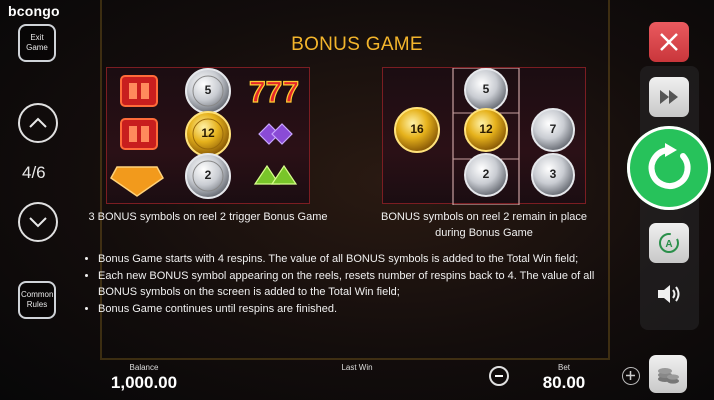  What do you see at coordinates (417, 129) in the screenshot?
I see `coin-value: 16` at bounding box center [417, 129].